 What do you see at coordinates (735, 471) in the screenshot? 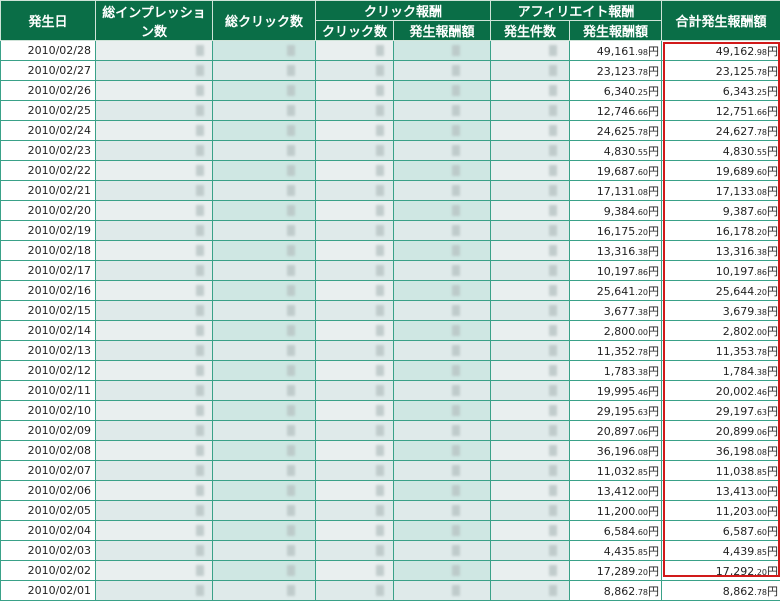
I see `amount-integer: 11,038` at bounding box center [735, 471].